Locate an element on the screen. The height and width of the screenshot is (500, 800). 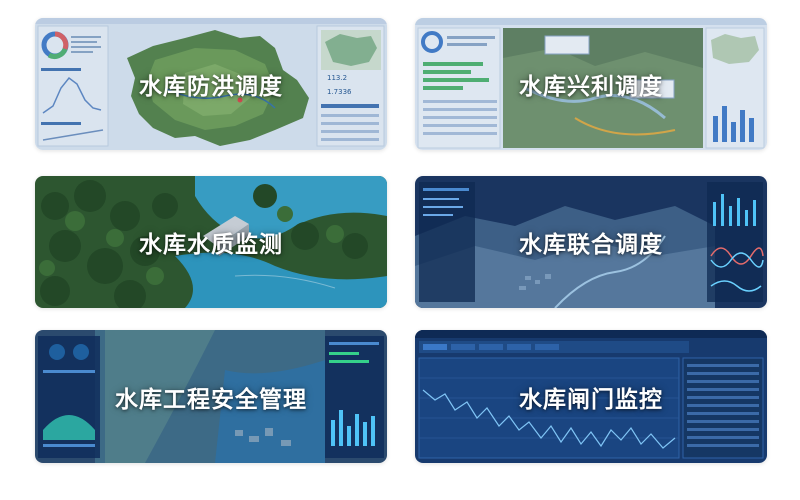
module-title: 水库水质监测 is located at coordinates (211, 245).